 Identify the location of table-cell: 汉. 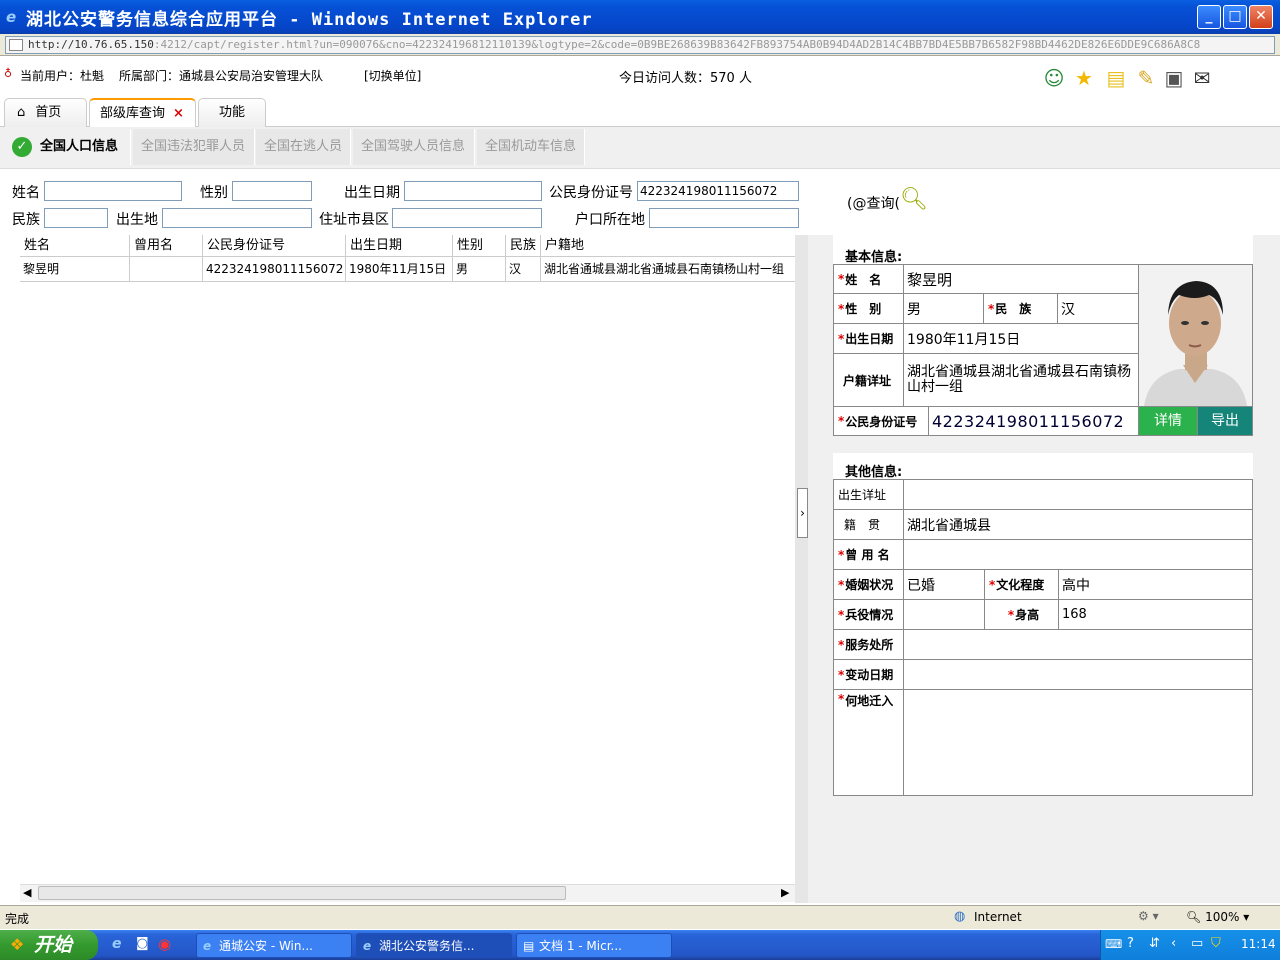
(523, 269).